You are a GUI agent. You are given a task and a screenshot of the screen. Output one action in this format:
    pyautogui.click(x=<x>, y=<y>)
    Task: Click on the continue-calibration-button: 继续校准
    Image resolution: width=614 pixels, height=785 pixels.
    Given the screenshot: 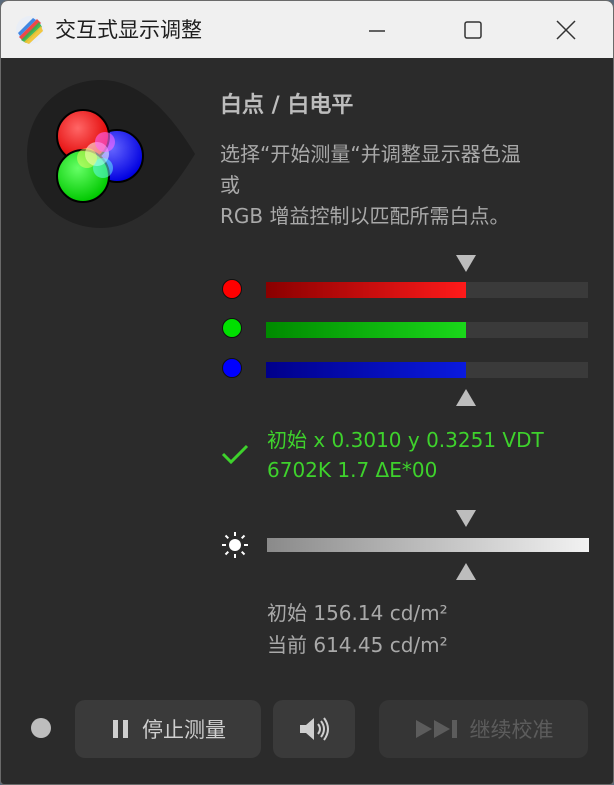 What is the action you would take?
    pyautogui.click(x=483, y=729)
    